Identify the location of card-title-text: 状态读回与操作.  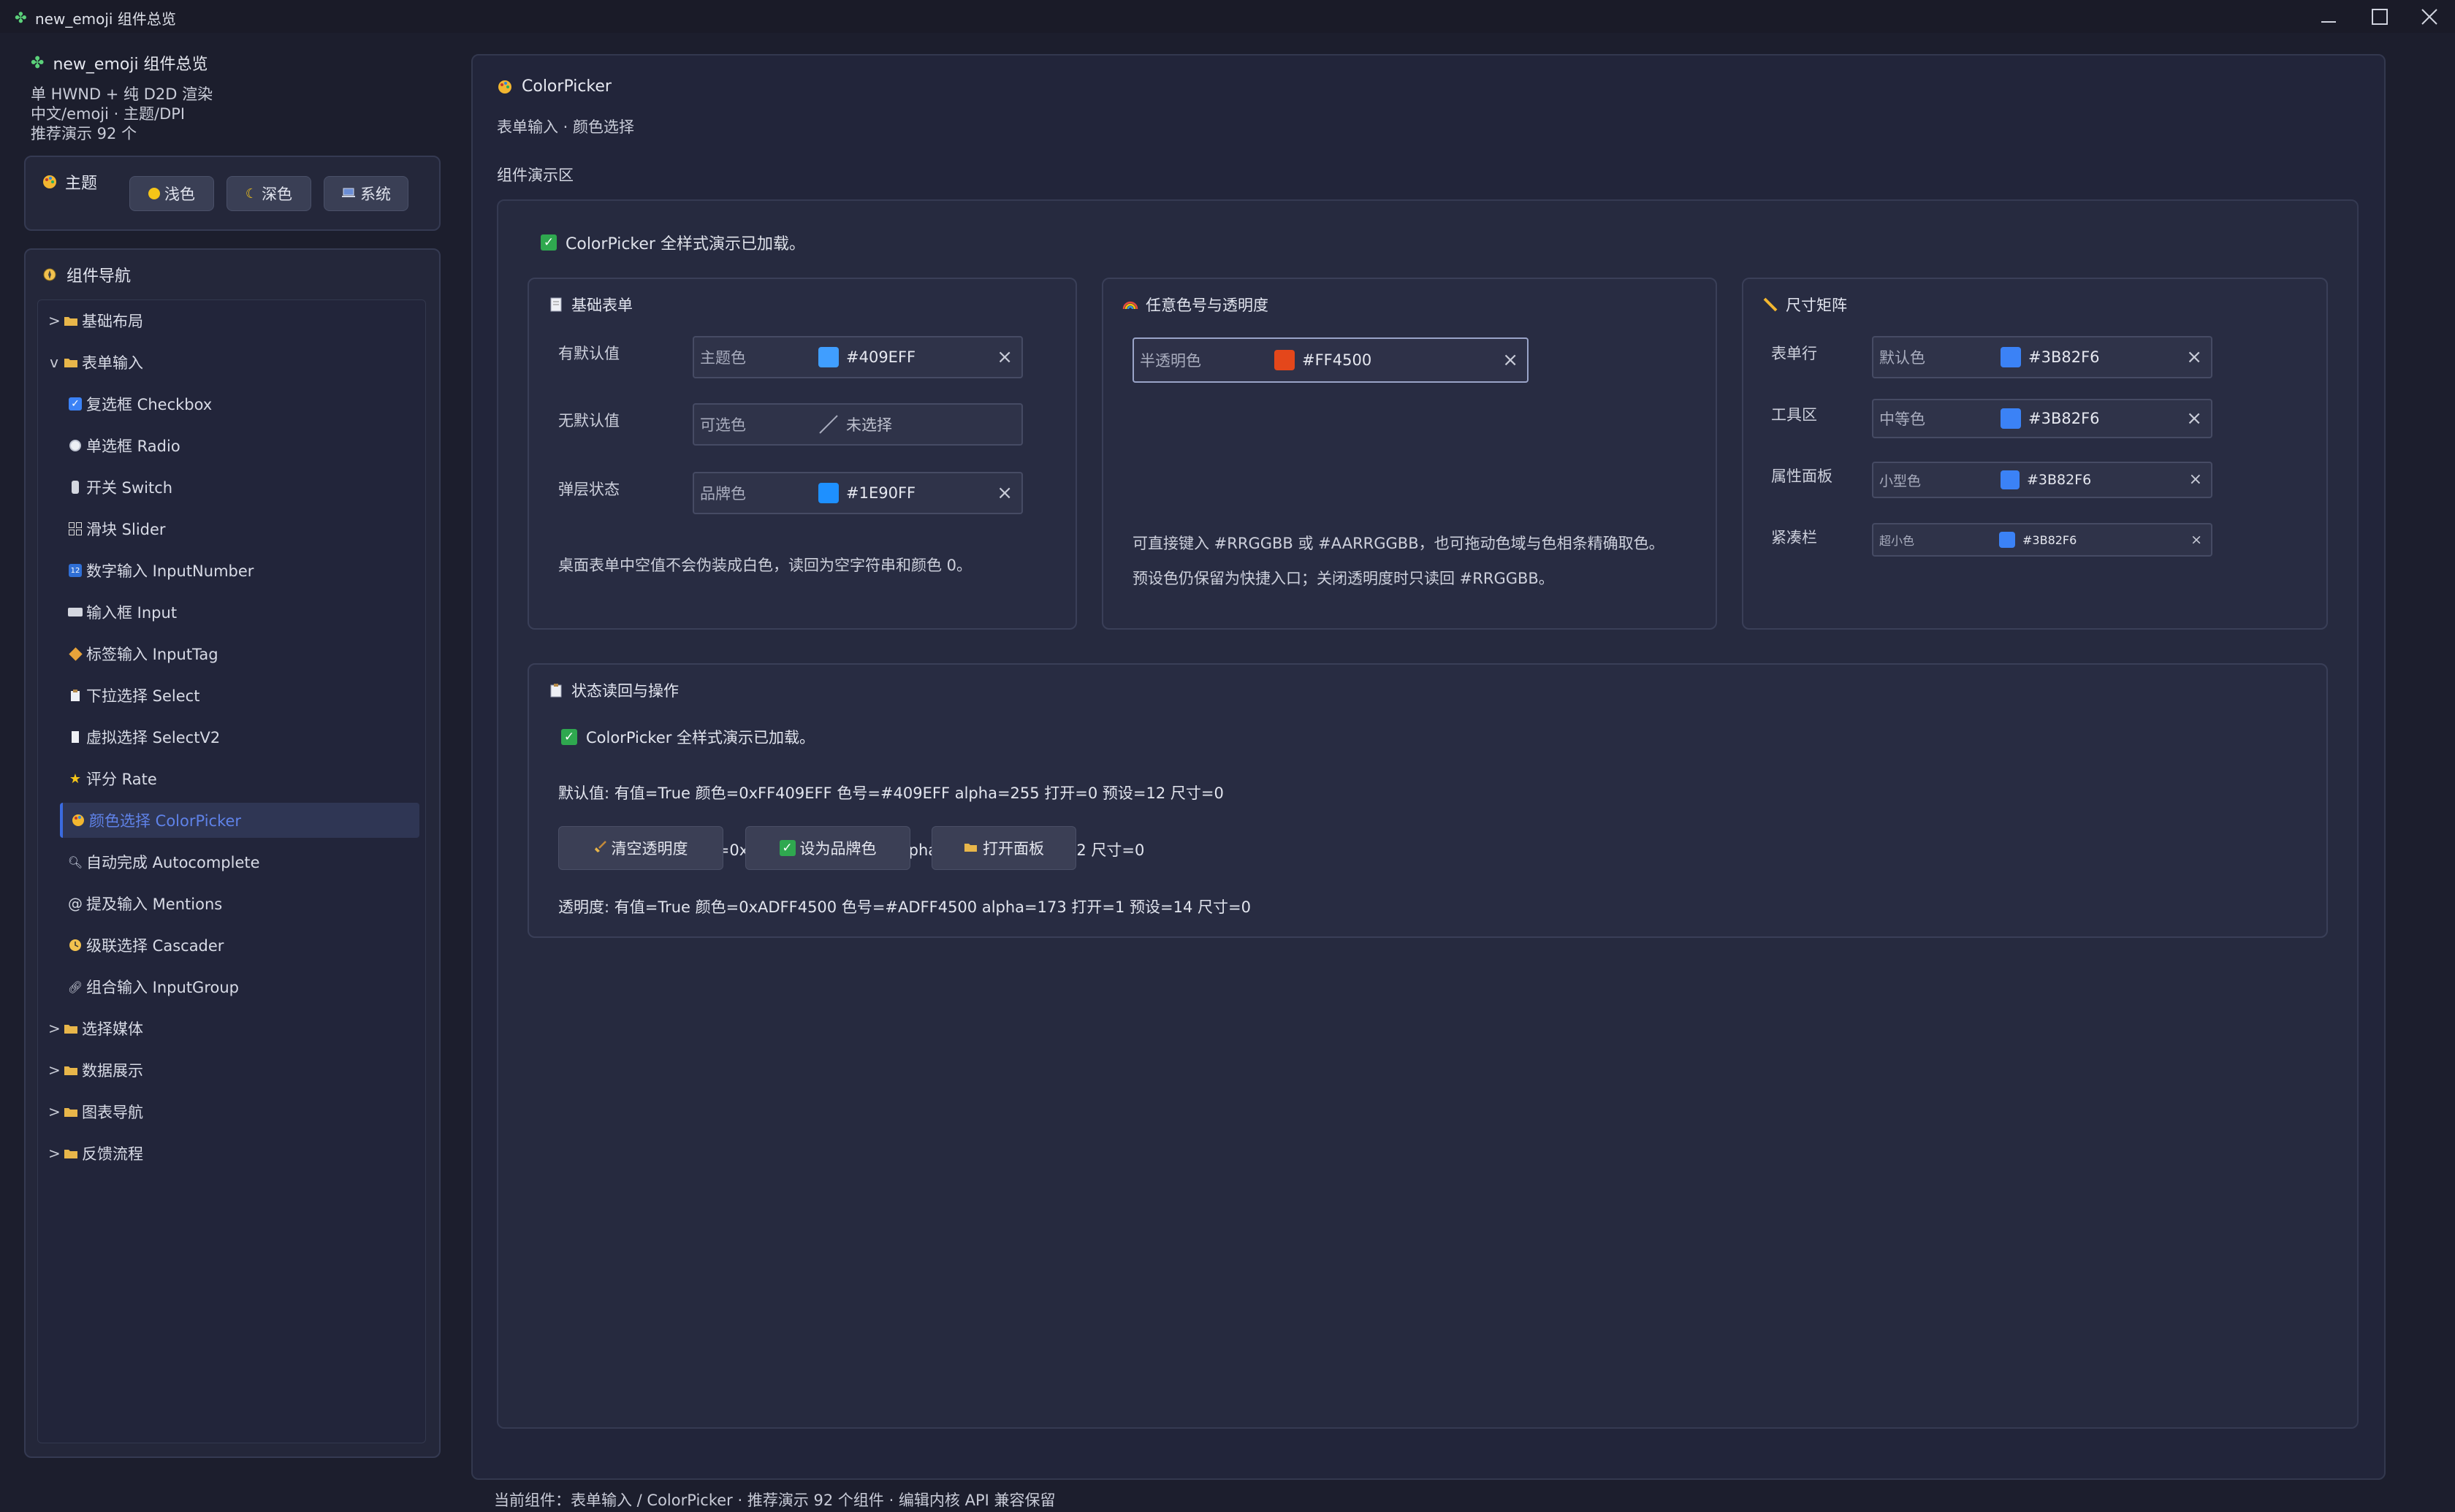
(625, 691).